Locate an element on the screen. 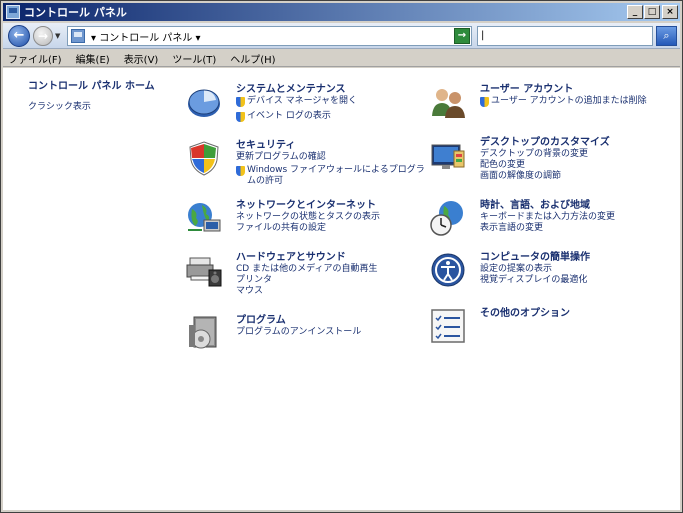 The width and height of the screenshot is (683, 513). link-change-keyboard: キーボードまたは入力方法の変更 is located at coordinates (575, 217).